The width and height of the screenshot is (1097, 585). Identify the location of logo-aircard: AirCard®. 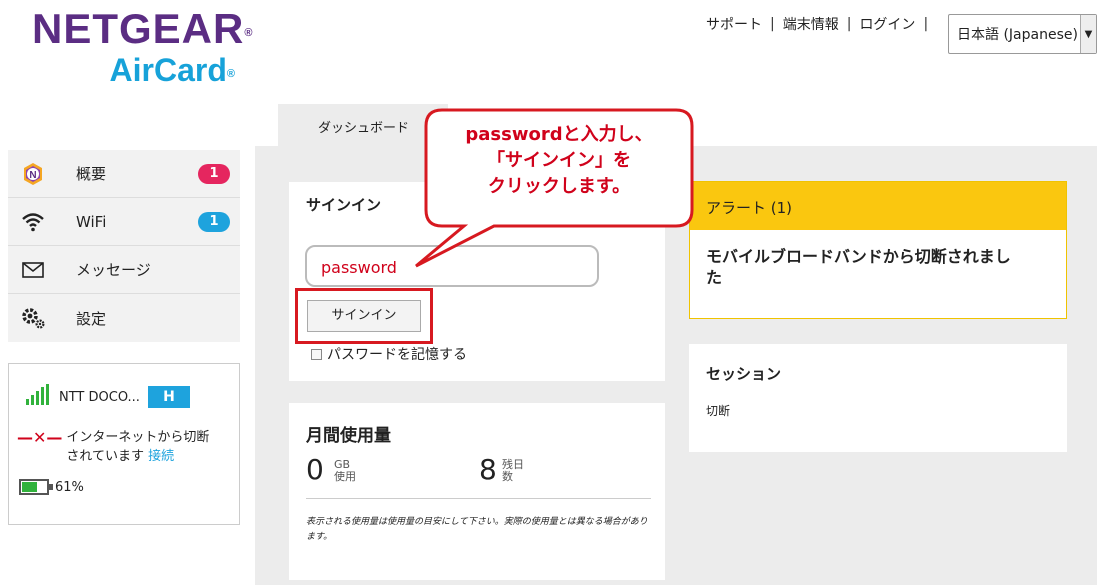
(172, 70).